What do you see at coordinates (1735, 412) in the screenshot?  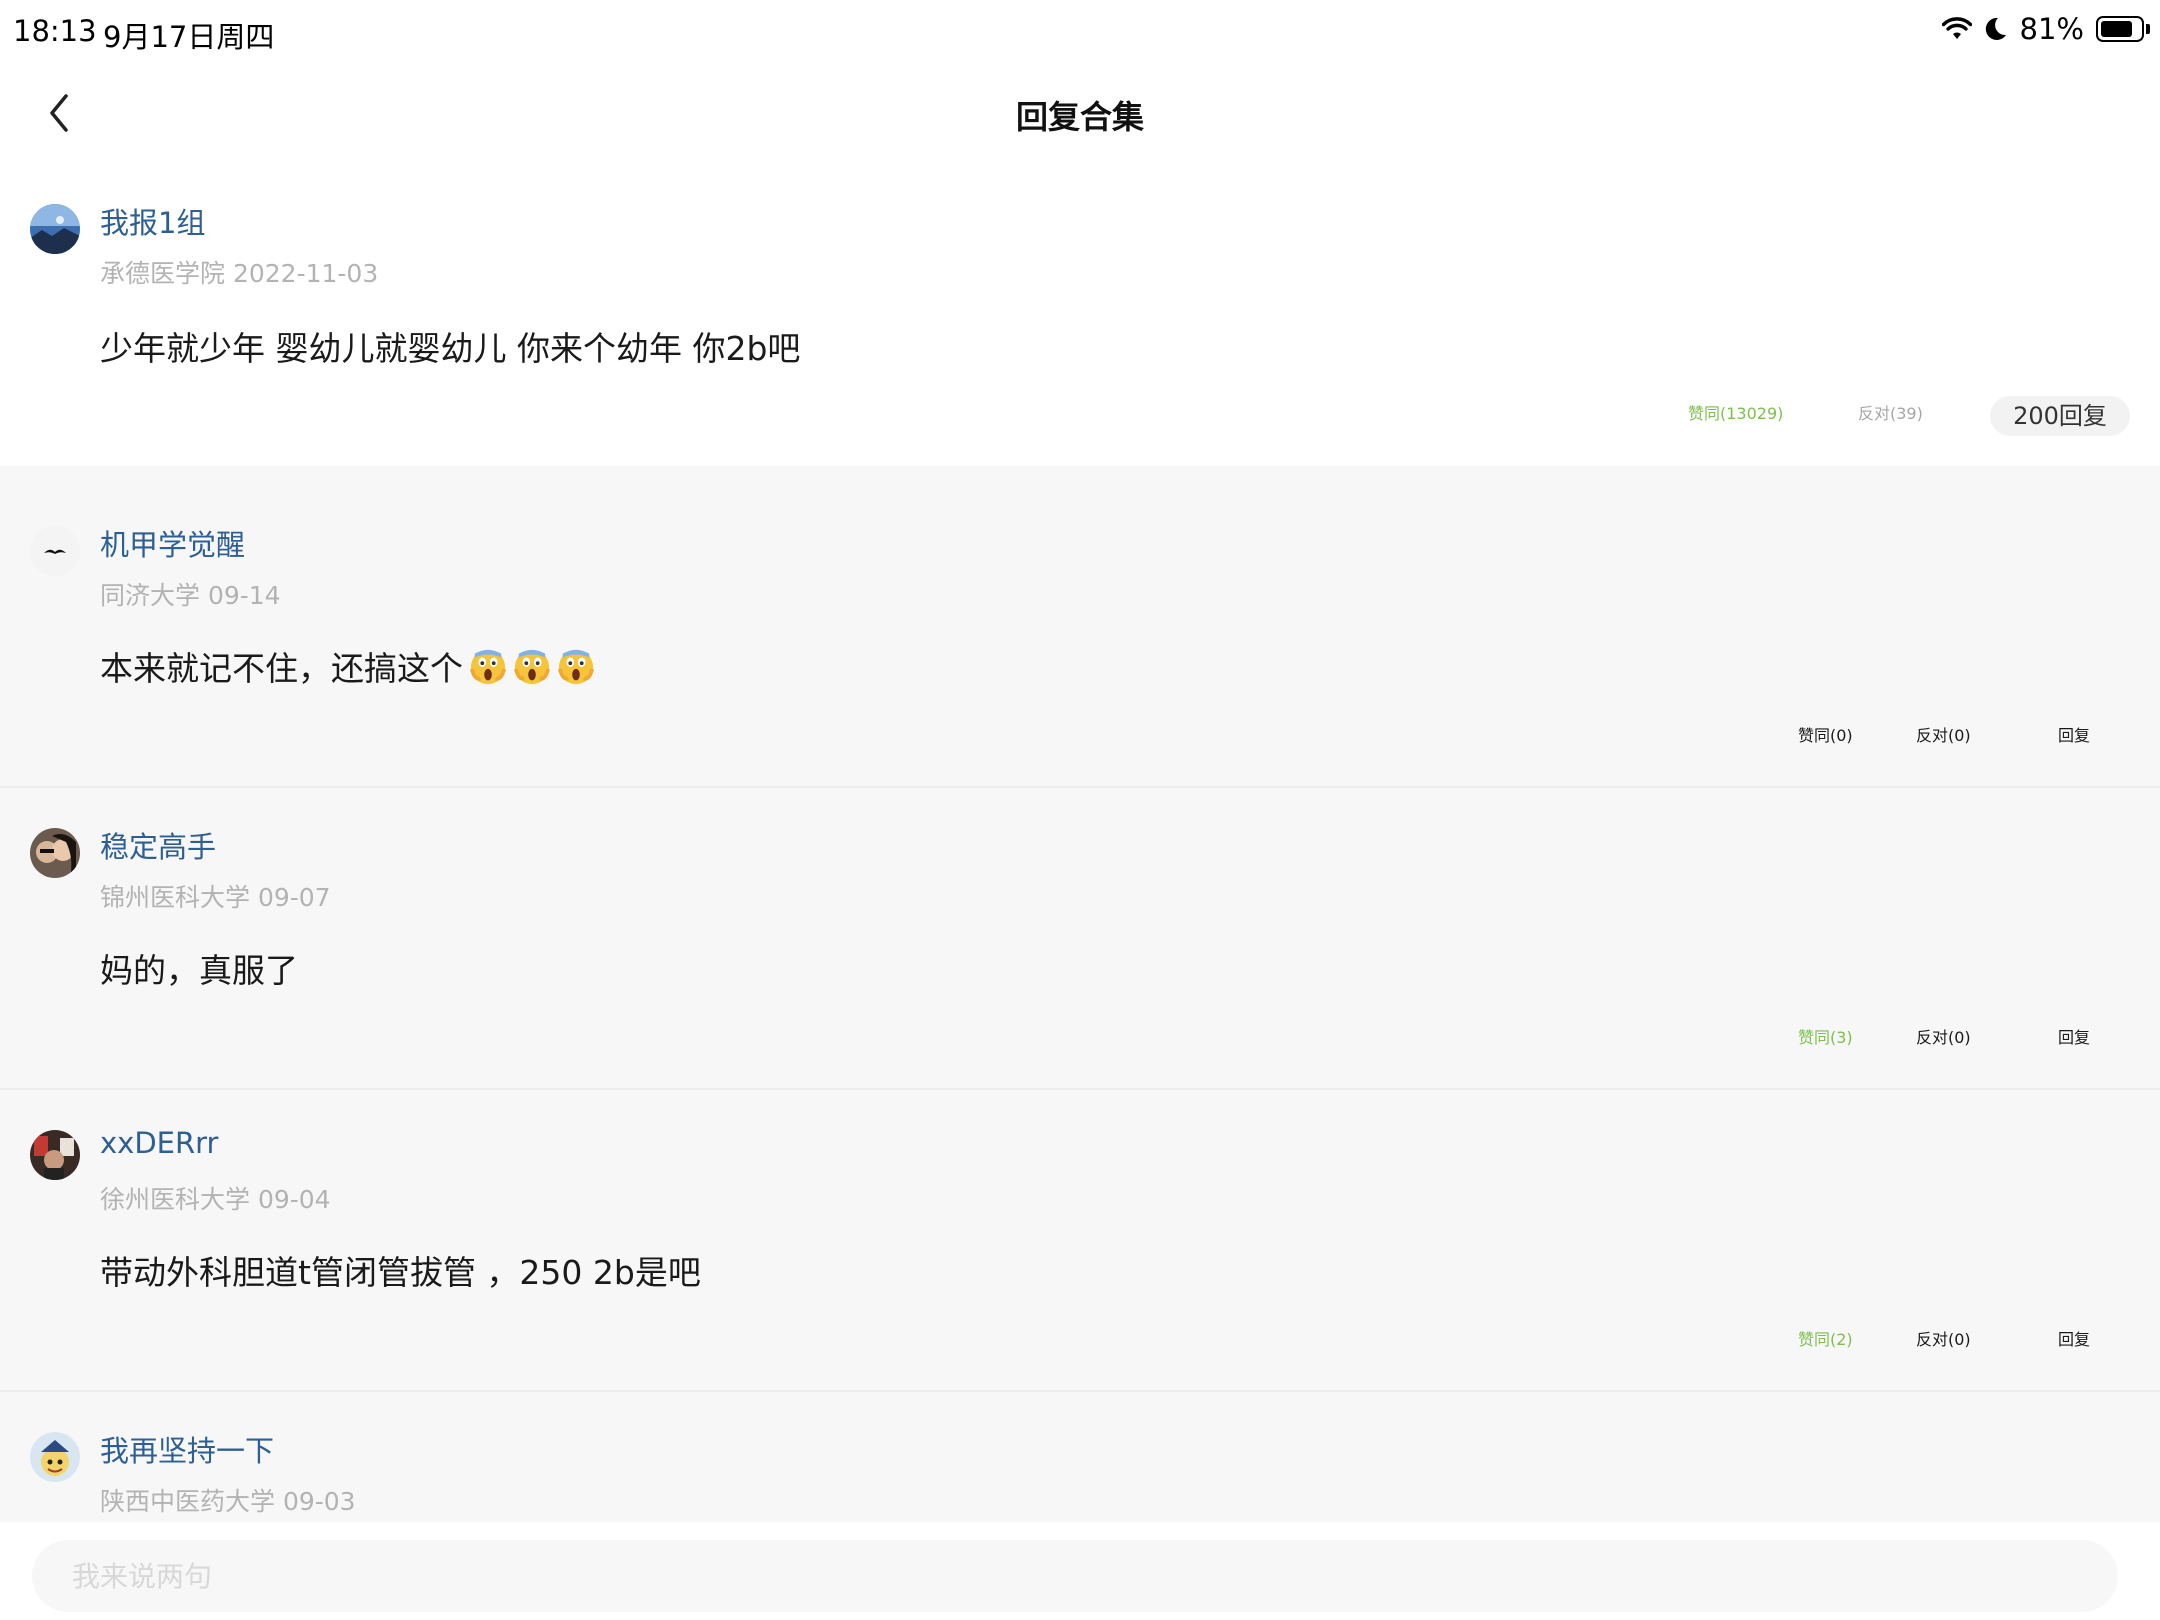 I see `agree-button: 赞同(13029)` at bounding box center [1735, 412].